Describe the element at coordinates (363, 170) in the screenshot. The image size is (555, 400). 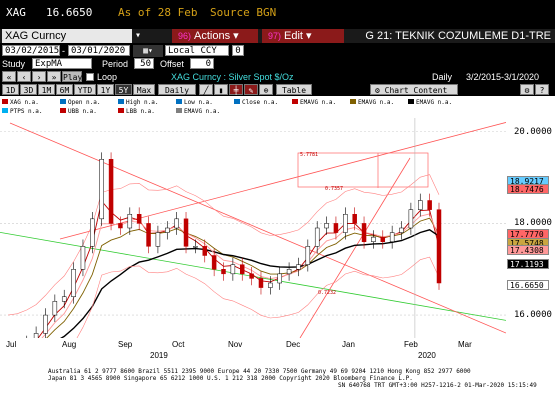
I see `fib-box` at that location.